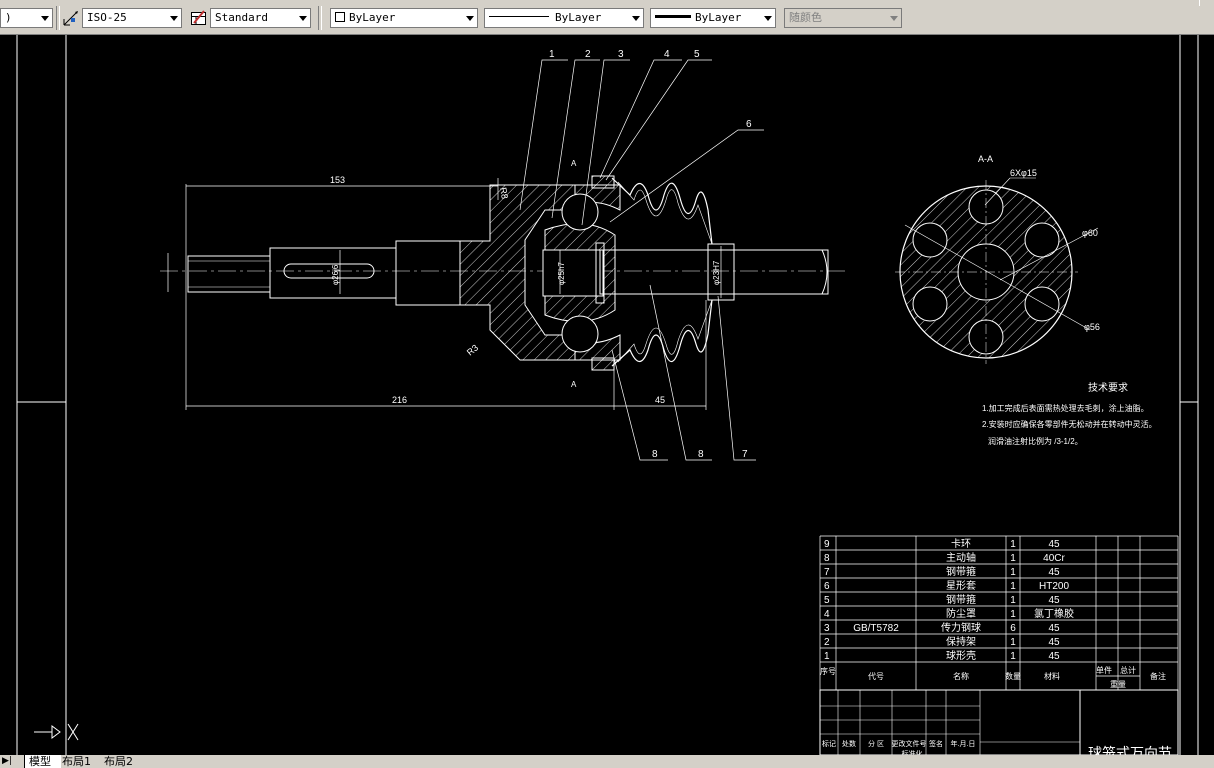 Image resolution: width=1214 pixels, height=768 pixels. What do you see at coordinates (961, 585) in the screenshot?
I see `bom-name: 星形套` at bounding box center [961, 585].